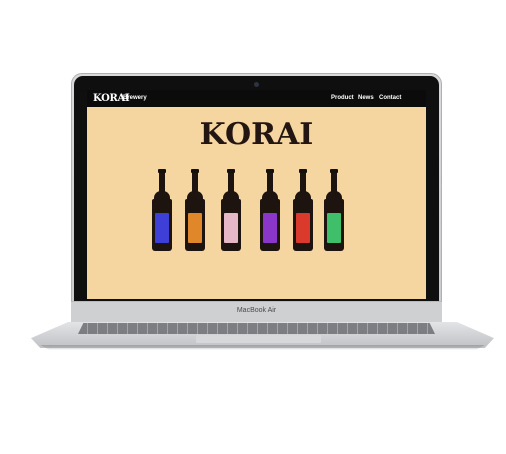 The image size is (506, 454). What do you see at coordinates (162, 210) in the screenshot?
I see `bottle-blue` at bounding box center [162, 210].